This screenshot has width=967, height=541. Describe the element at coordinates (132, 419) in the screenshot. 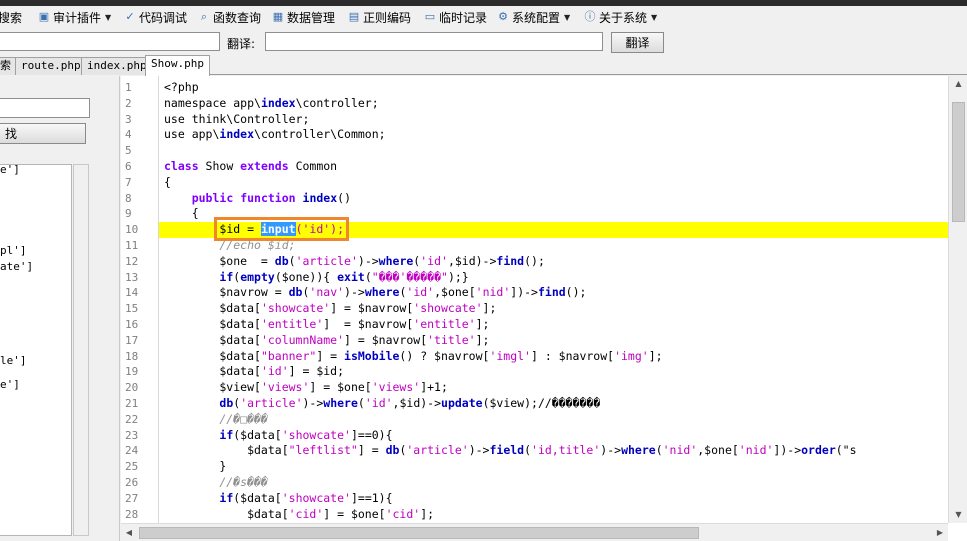

I see `line-number: 22` at that location.